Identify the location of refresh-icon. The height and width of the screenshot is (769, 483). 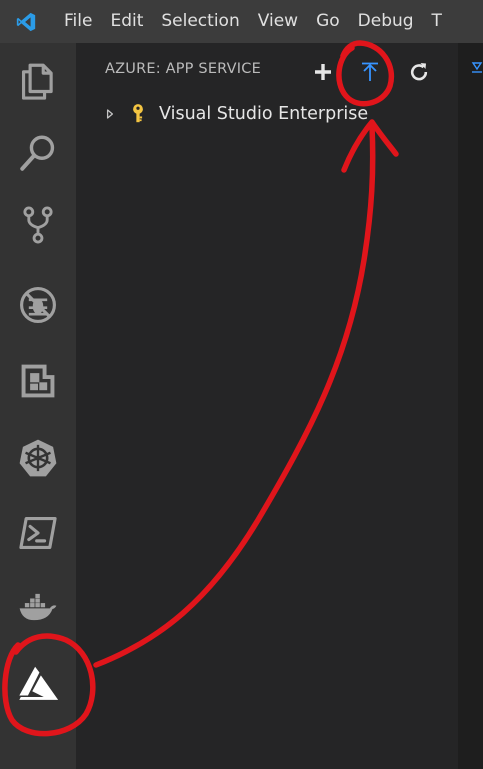
(419, 72).